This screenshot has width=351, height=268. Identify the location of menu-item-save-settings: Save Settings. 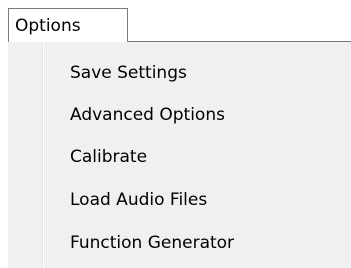
(128, 73).